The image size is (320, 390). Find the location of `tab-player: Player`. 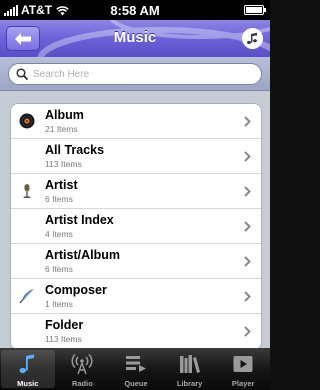

tab-player: Player is located at coordinates (243, 369).